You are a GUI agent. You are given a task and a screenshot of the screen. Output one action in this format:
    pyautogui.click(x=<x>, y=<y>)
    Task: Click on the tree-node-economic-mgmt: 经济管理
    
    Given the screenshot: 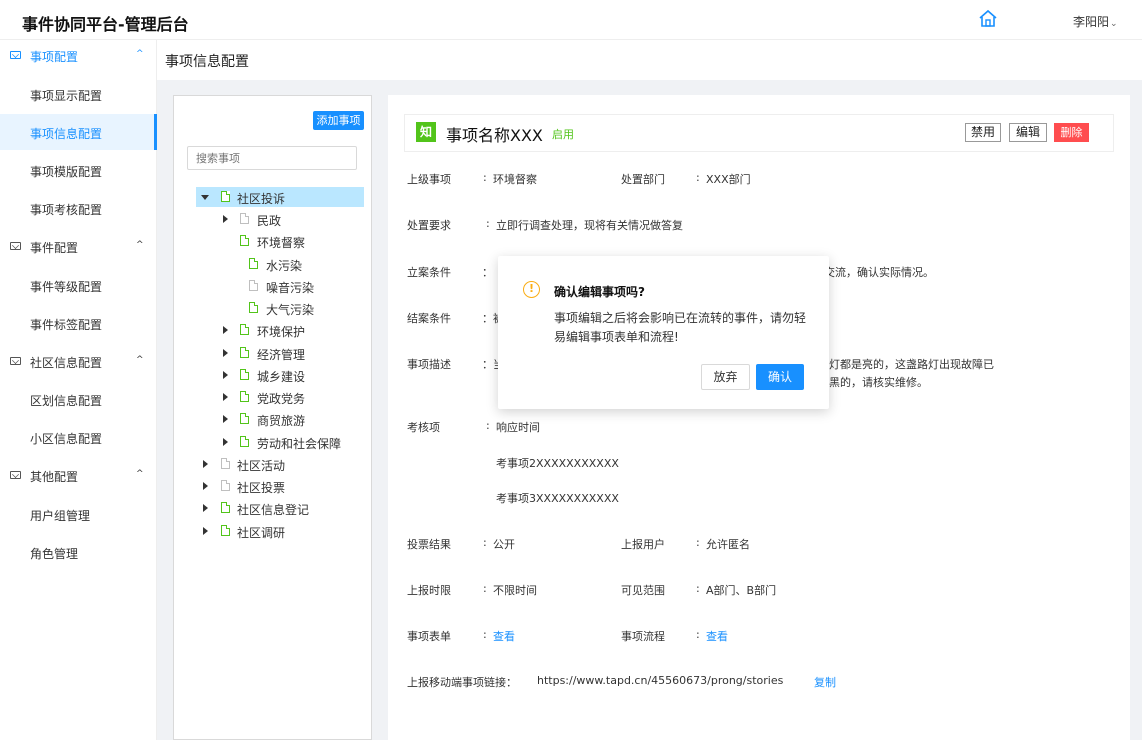 What is the action you would take?
    pyautogui.click(x=280, y=353)
    